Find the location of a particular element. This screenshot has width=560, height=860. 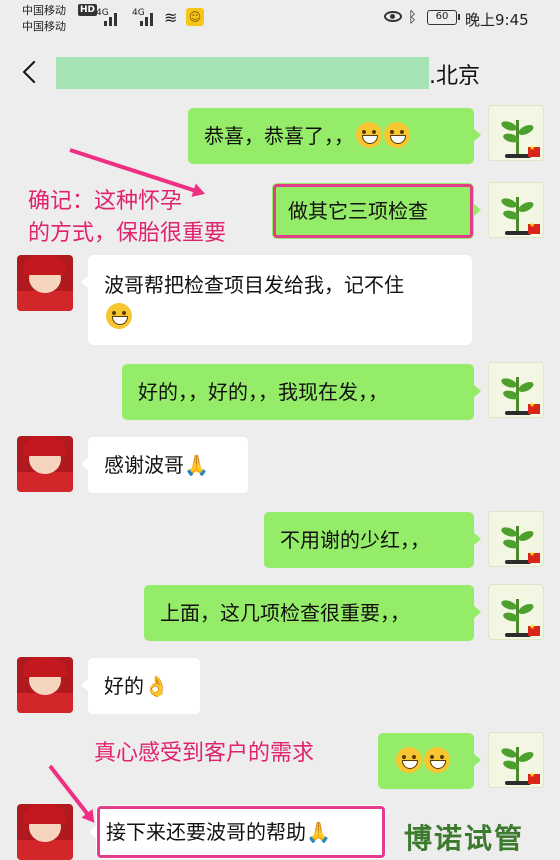

message-text: 好的 is located at coordinates (124, 686).